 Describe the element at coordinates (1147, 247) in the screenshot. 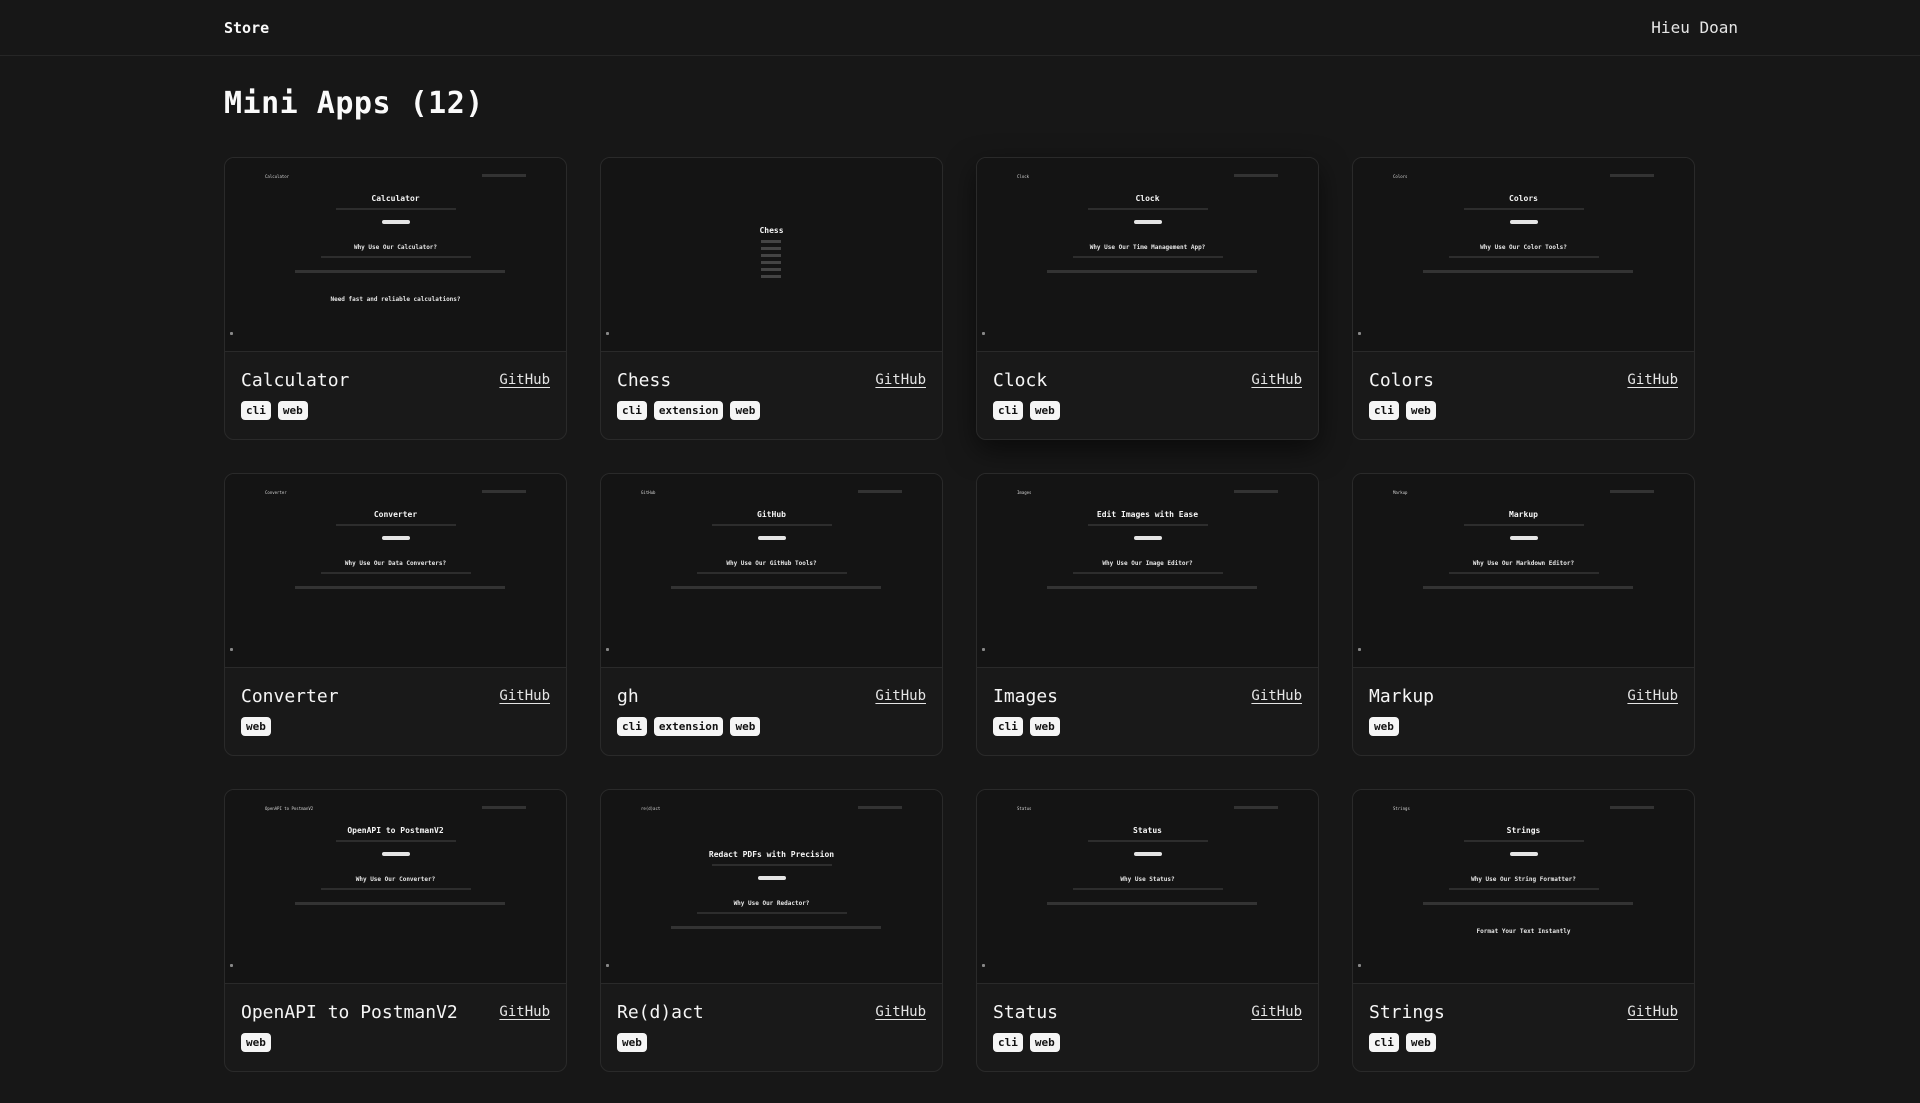

I see `thumb-heading: Why Use Our Time Management App?` at that location.